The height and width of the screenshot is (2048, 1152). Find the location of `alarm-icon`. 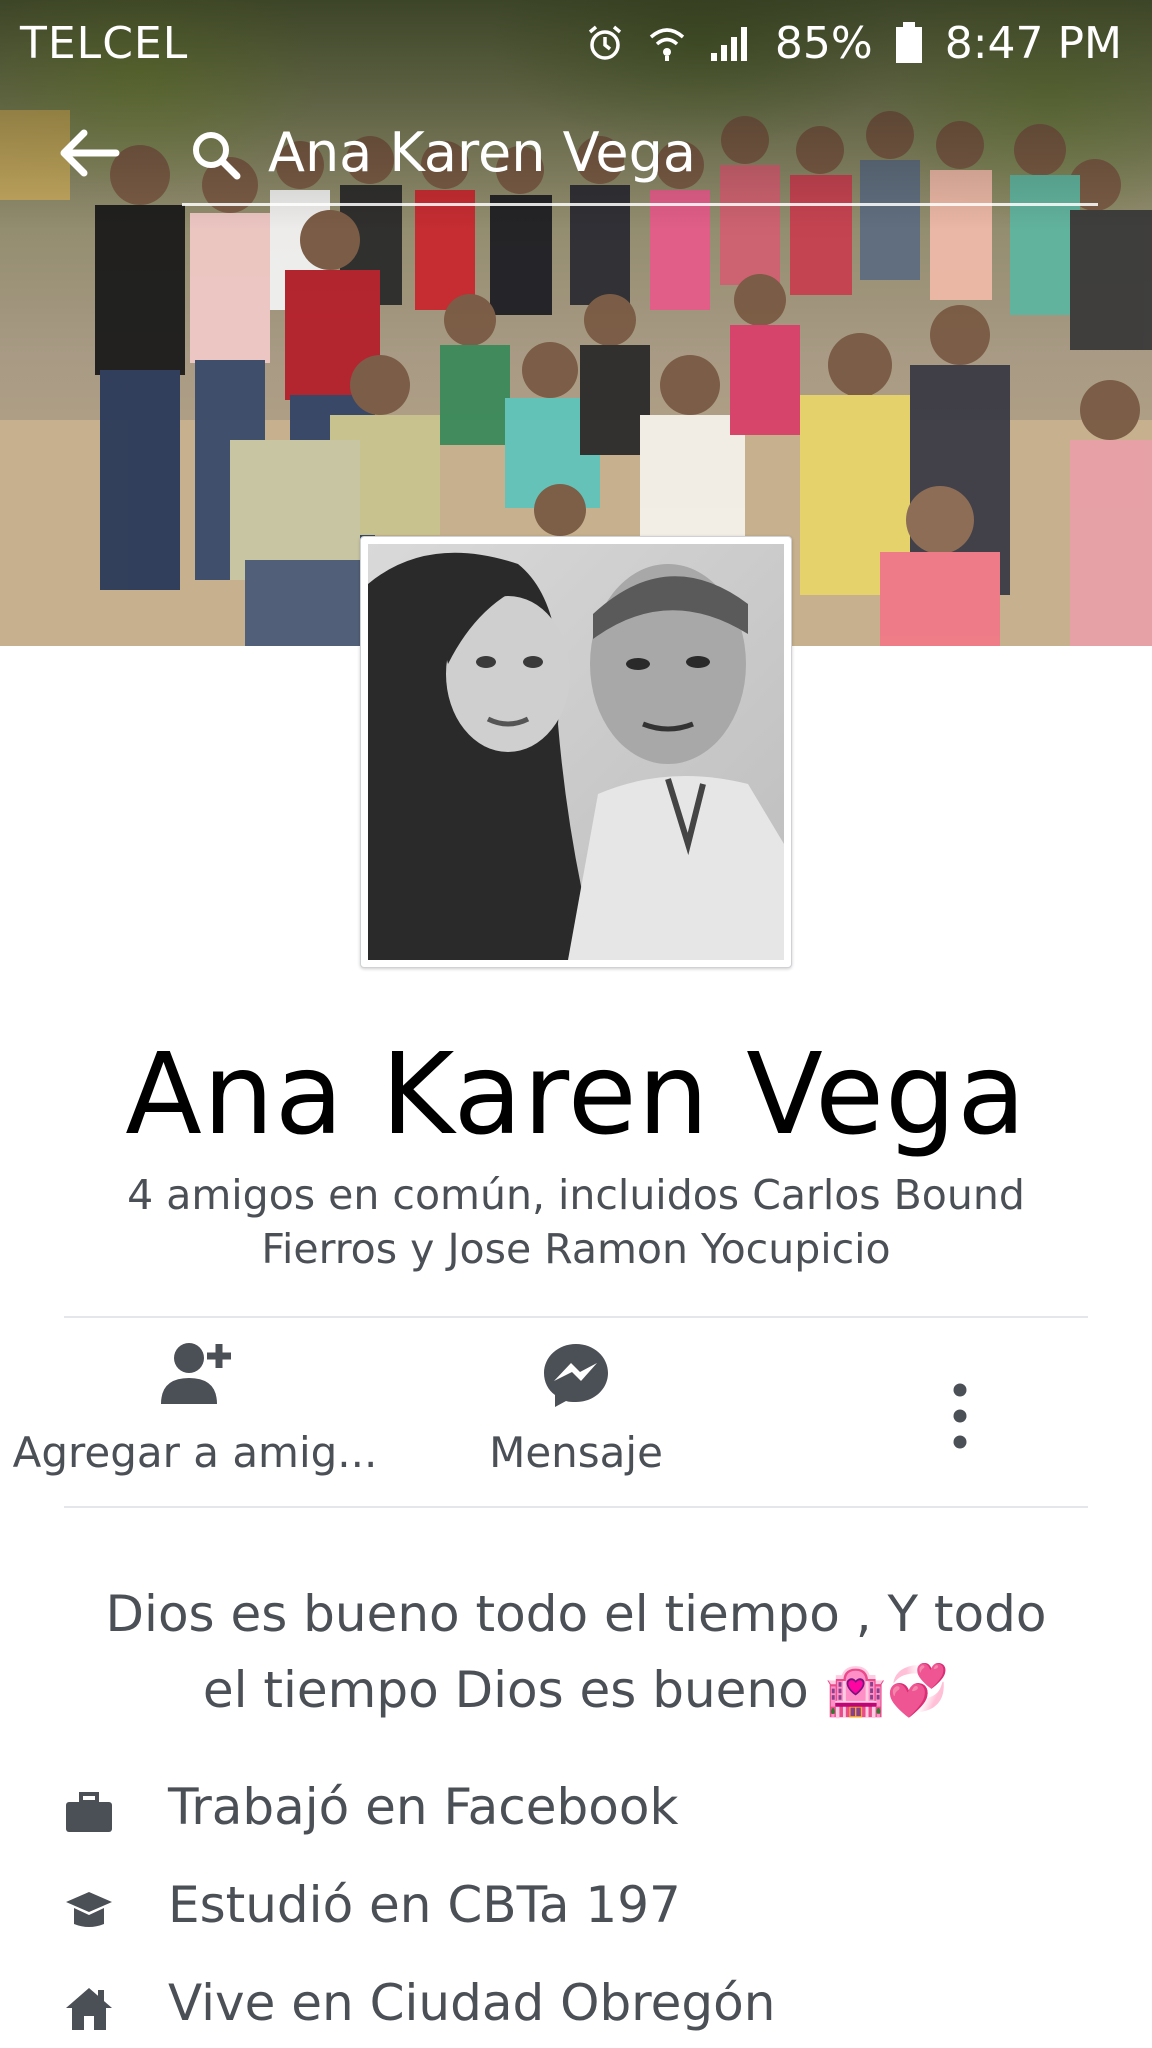

alarm-icon is located at coordinates (605, 43).